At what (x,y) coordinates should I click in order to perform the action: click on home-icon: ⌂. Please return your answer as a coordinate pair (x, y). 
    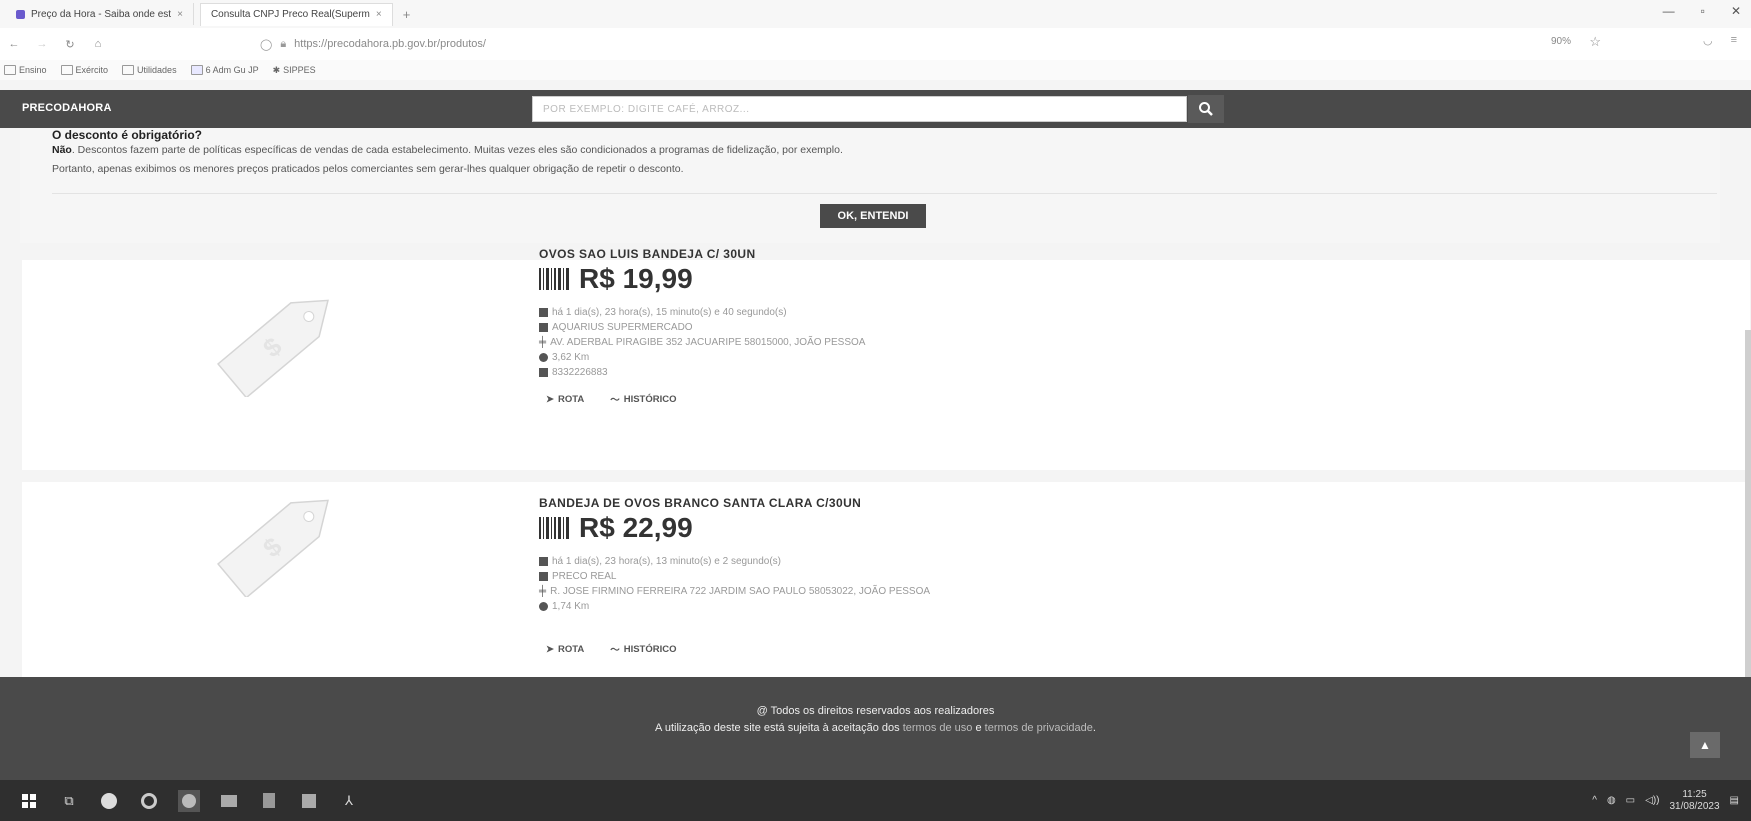
    Looking at the image, I should click on (98, 44).